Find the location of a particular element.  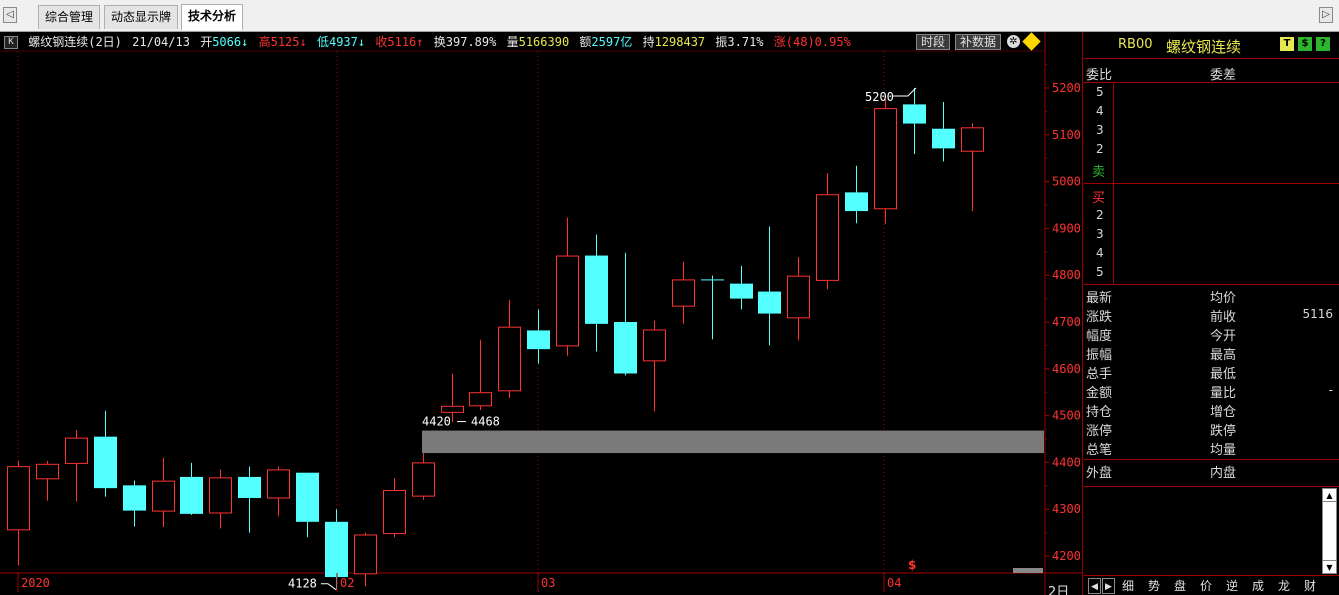

turnover-label: 换 is located at coordinates (439, 42).